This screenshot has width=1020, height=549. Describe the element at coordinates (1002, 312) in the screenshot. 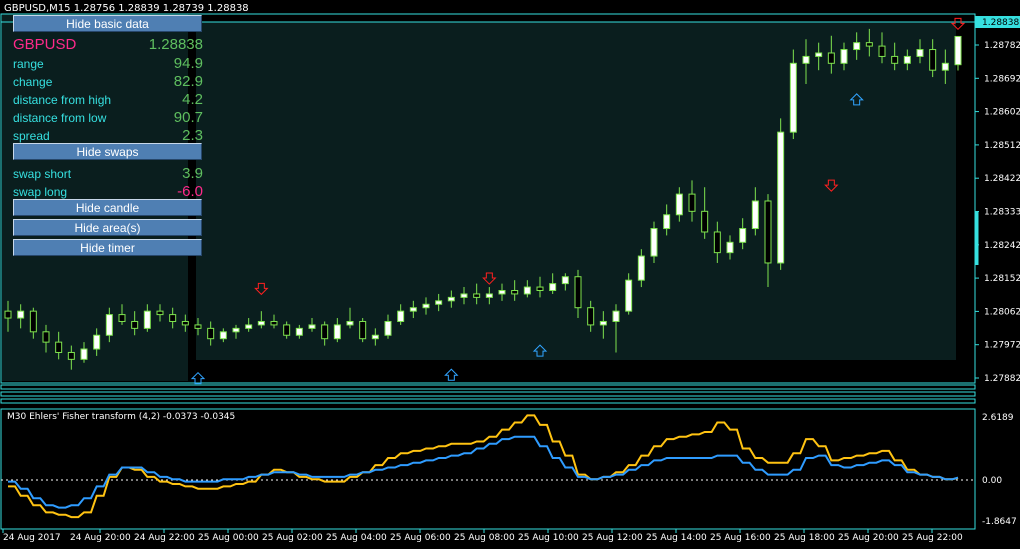

I see `price-tick-label: 1.28062` at that location.